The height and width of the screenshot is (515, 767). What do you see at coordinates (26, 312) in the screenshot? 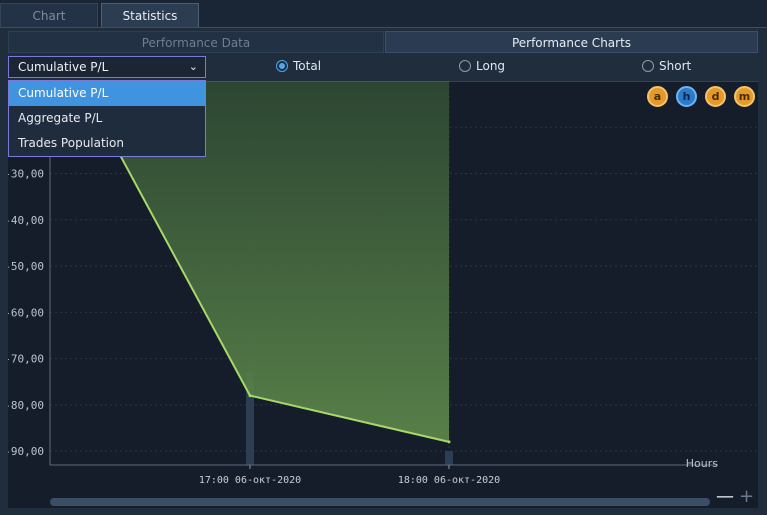
I see `y-tick-label: -60,00` at bounding box center [26, 312].